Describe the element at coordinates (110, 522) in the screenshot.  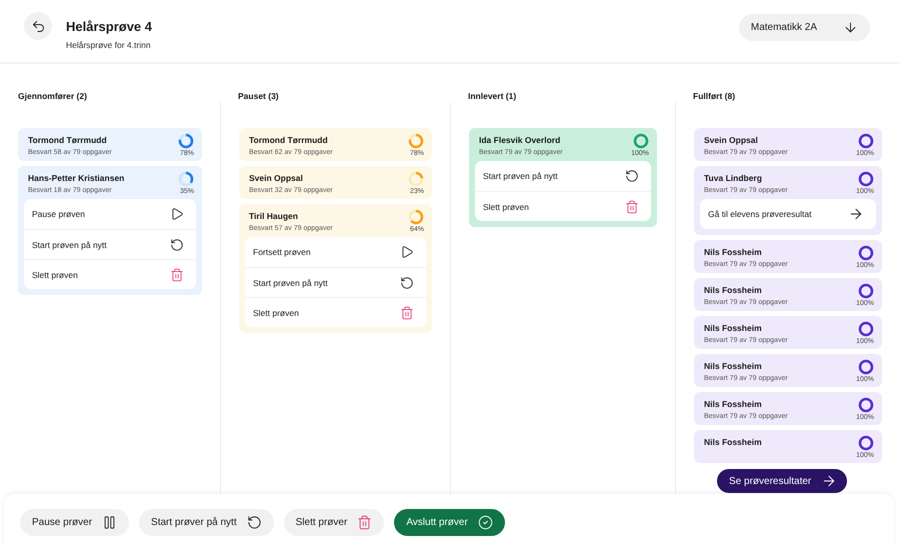
I see `pause-icon` at that location.